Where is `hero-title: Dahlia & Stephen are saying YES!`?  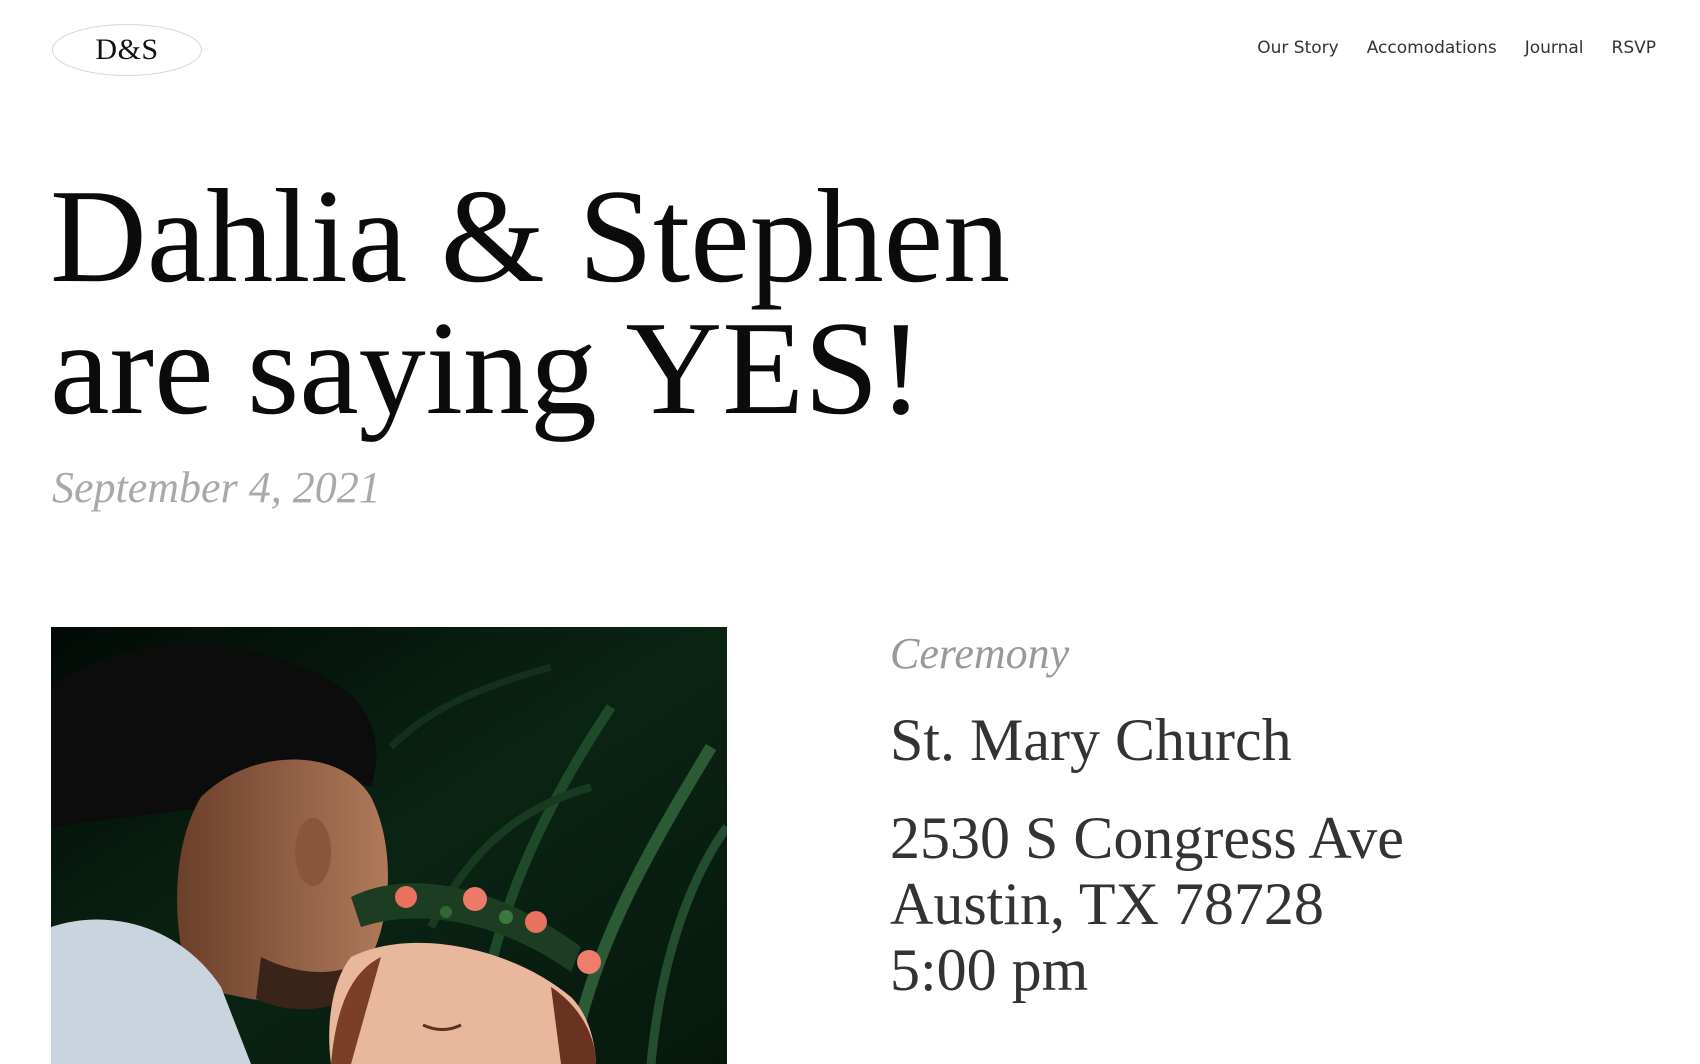 hero-title: Dahlia & Stephen are saying YES! is located at coordinates (530, 302).